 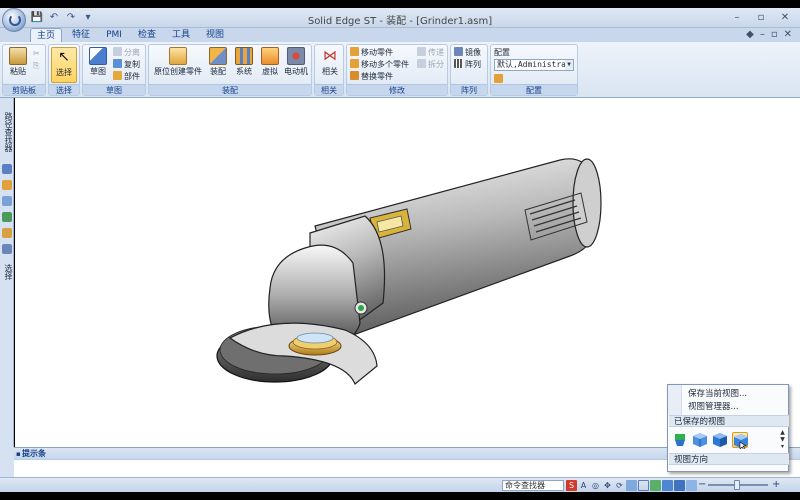 I want to click on left-dock: 路径查找器 选择, so click(x=7, y=272).